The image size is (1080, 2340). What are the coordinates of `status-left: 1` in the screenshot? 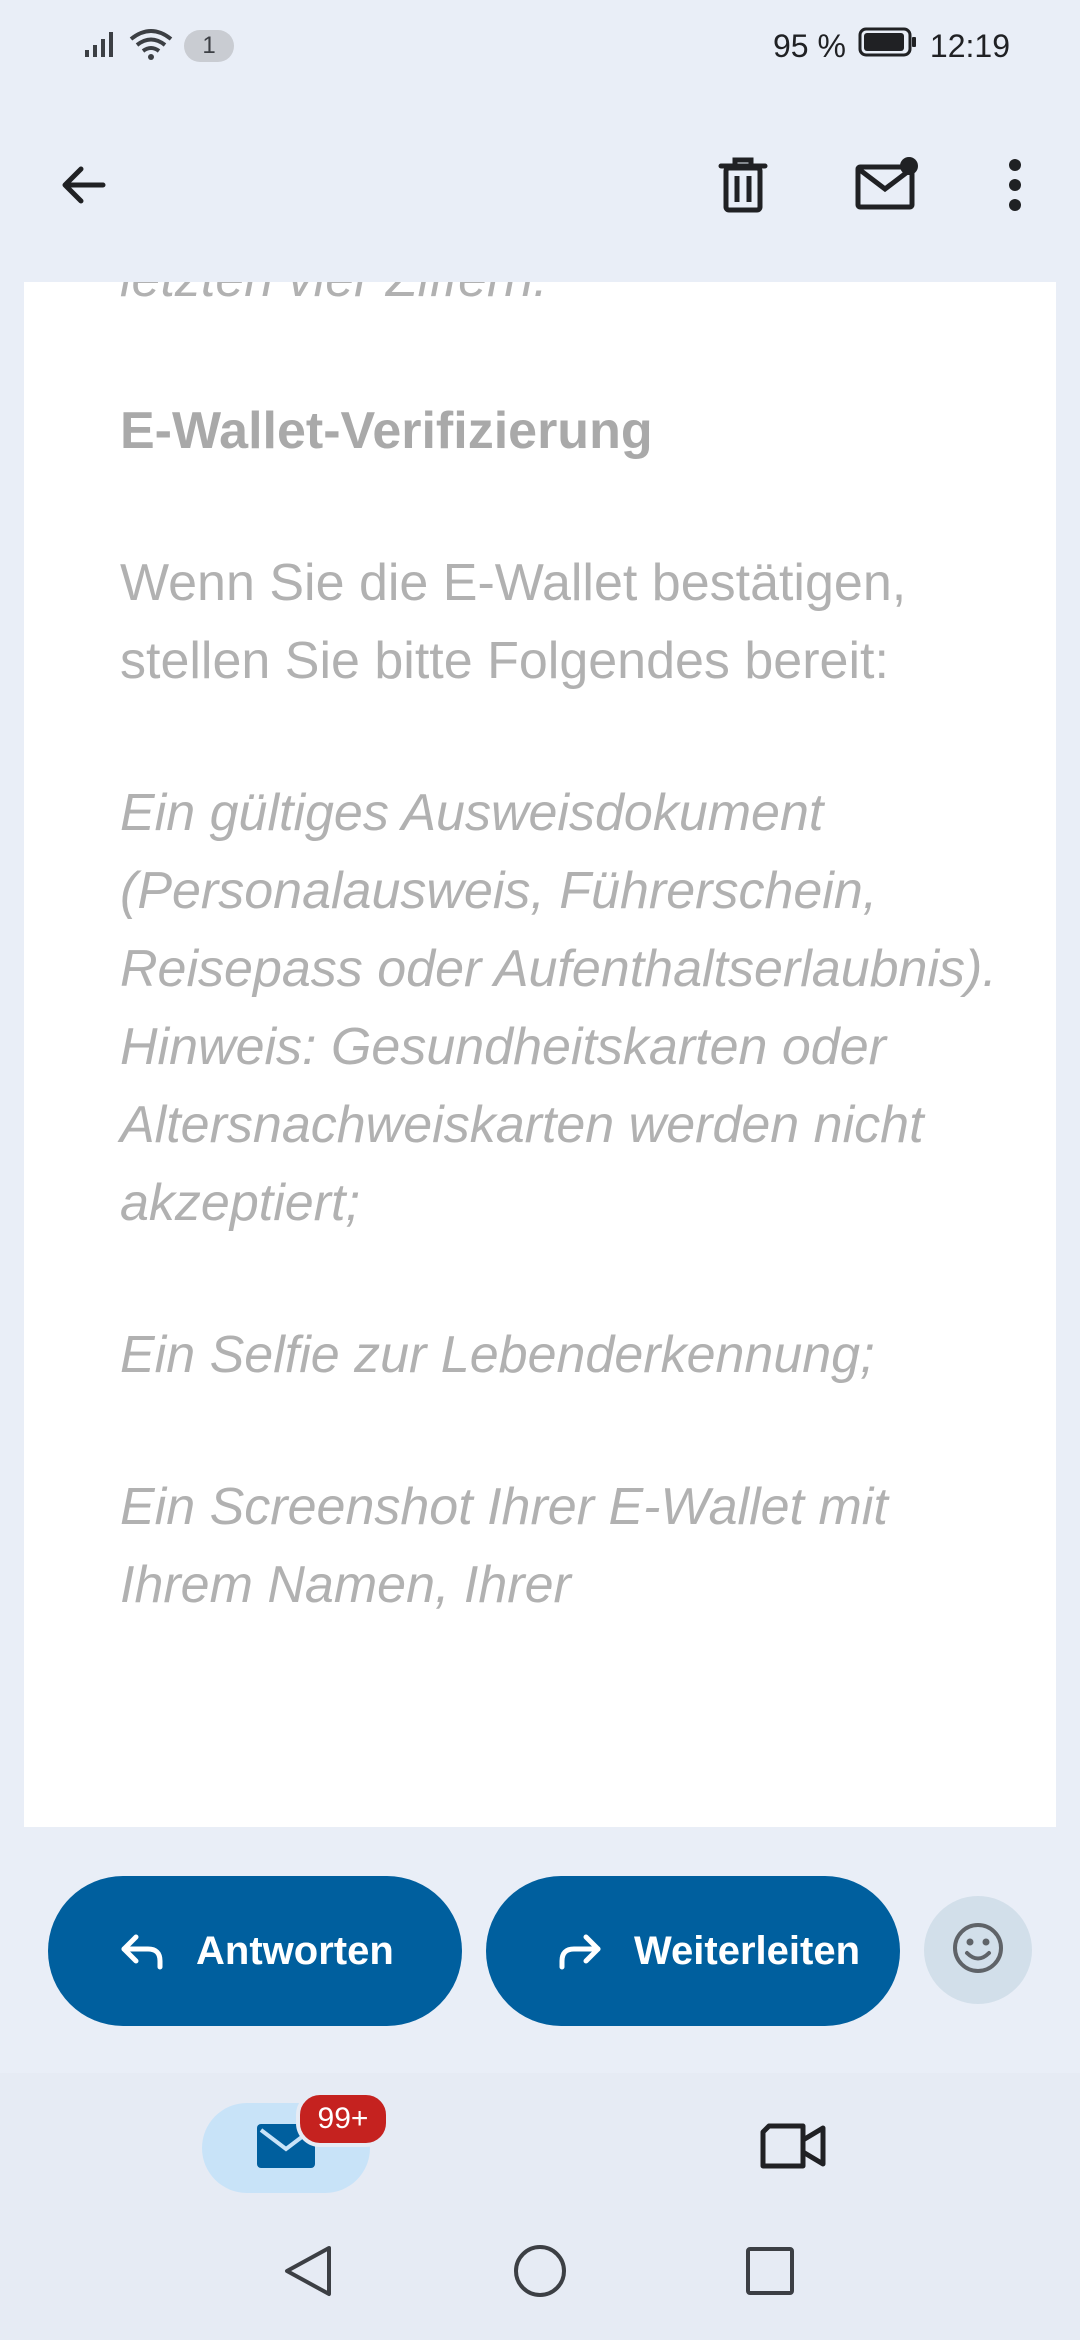 It's located at (159, 46).